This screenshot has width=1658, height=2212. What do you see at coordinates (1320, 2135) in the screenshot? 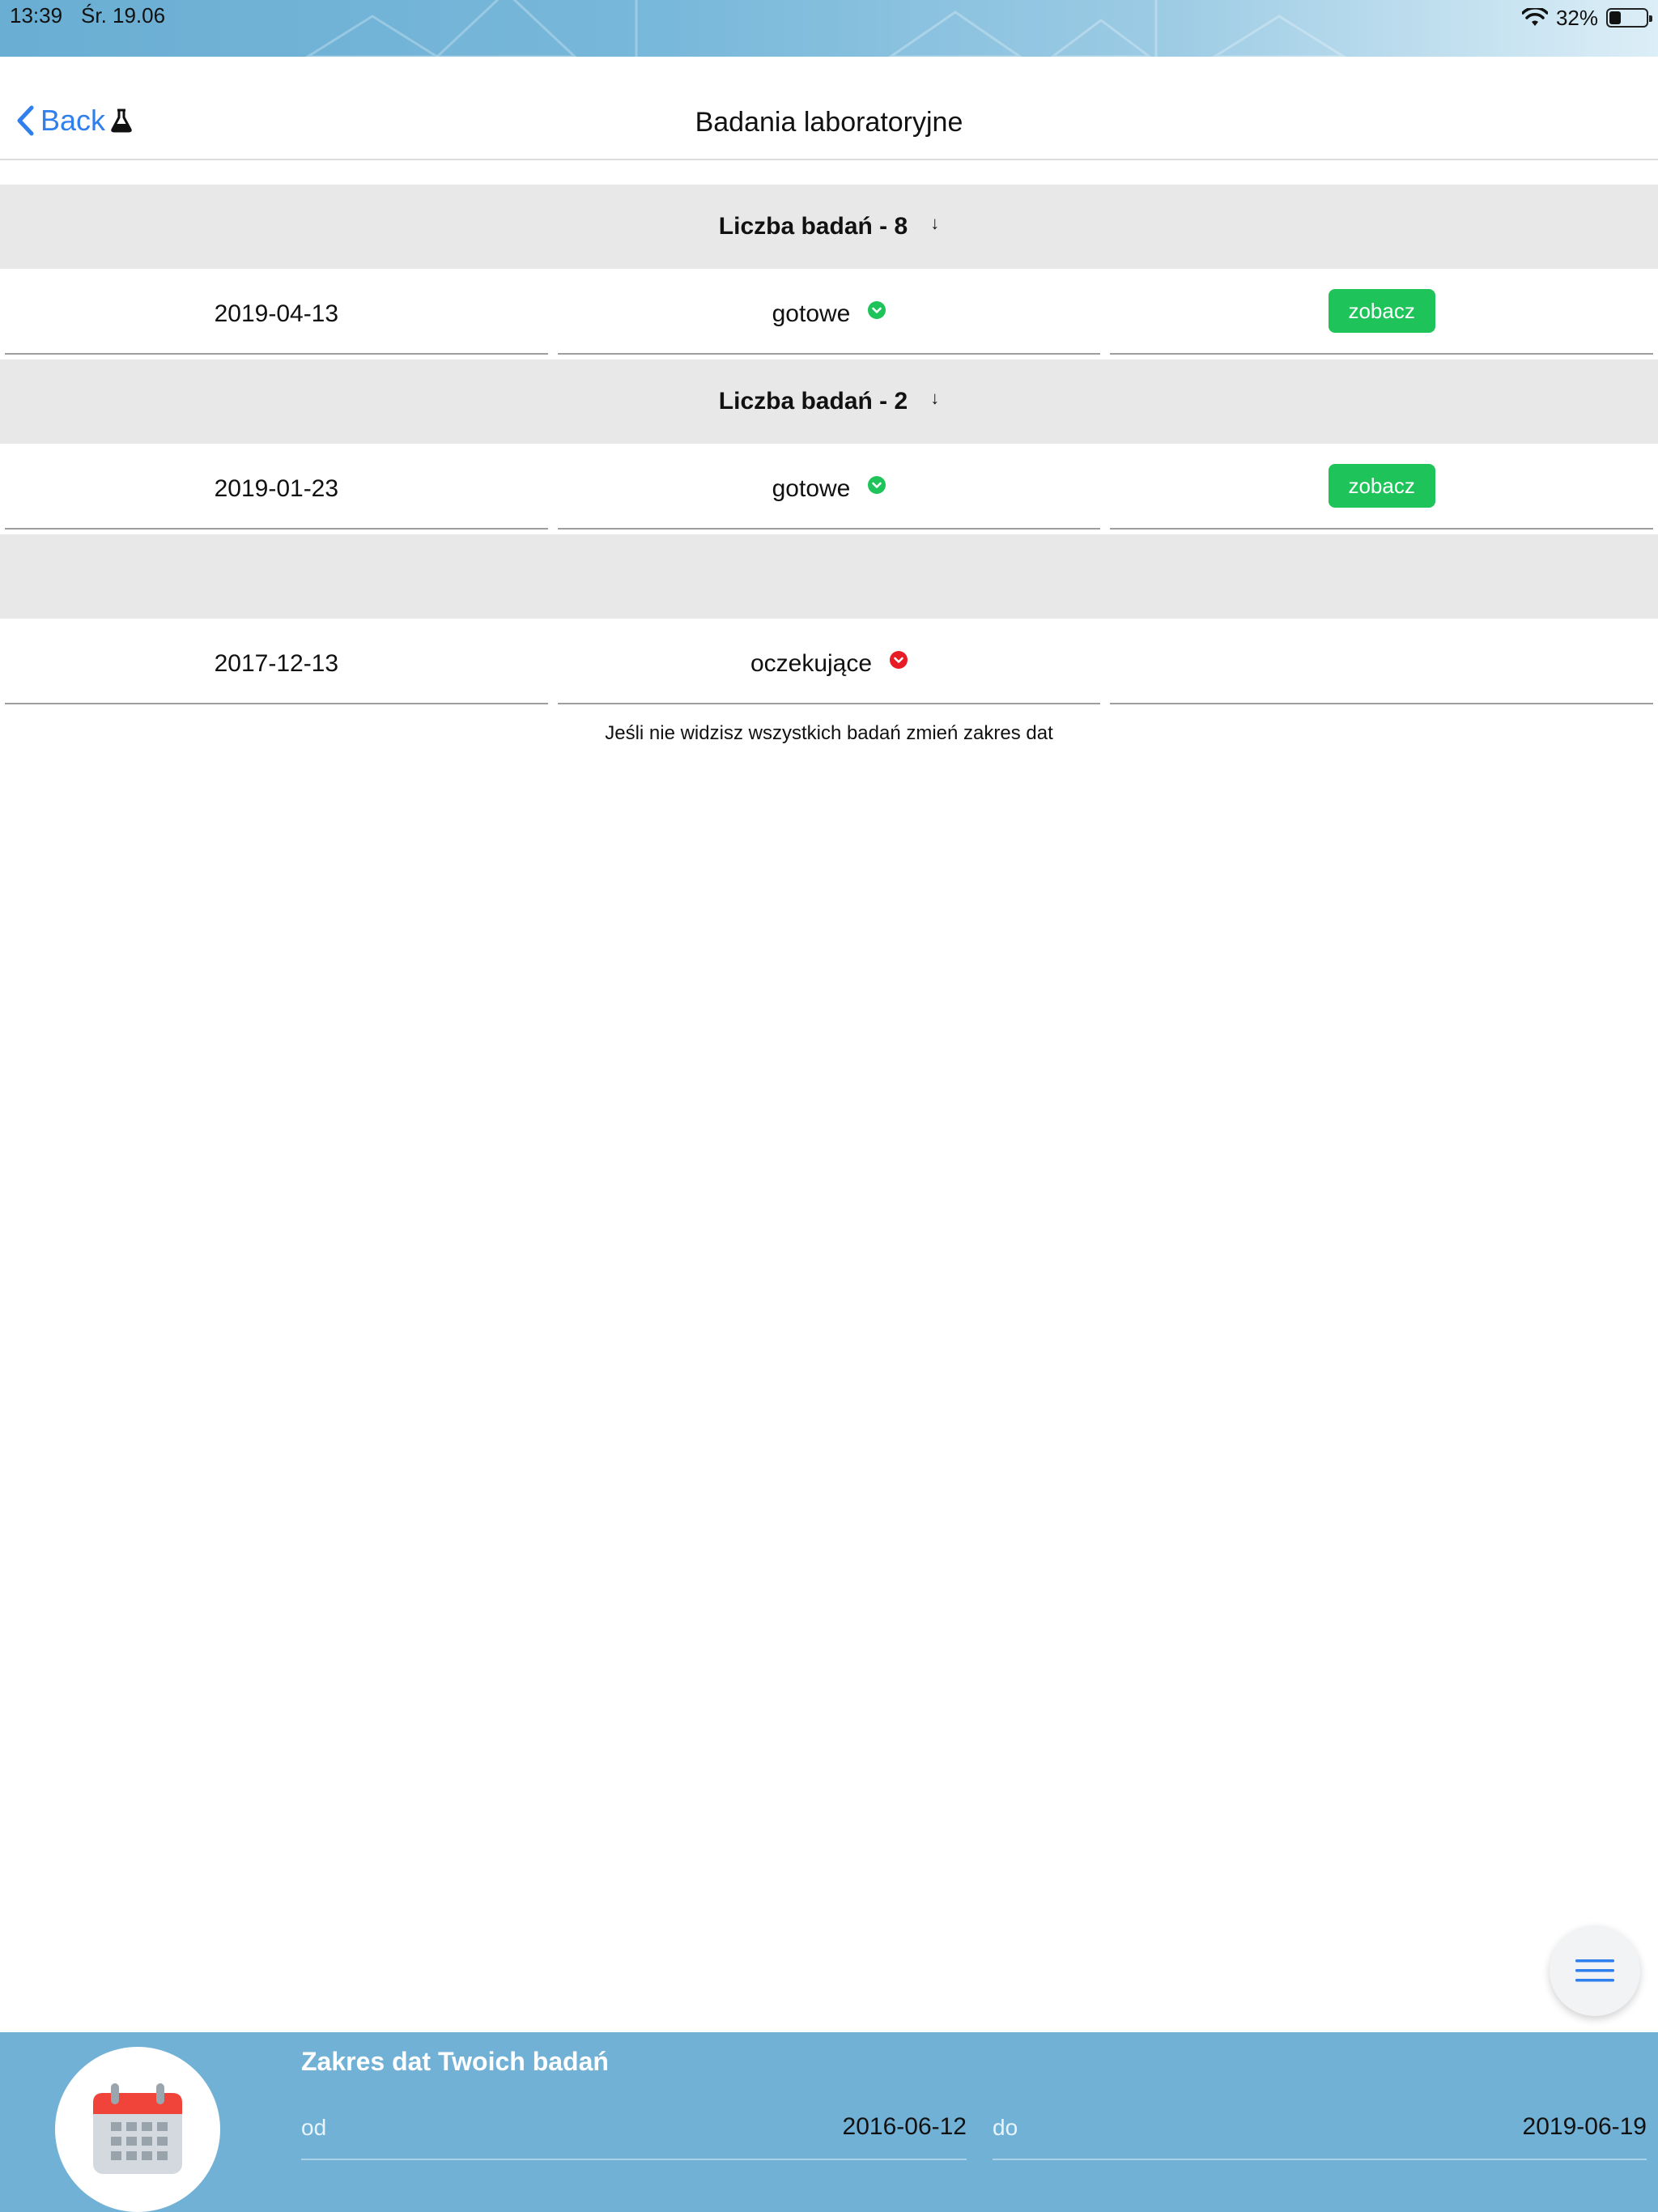
I see `date-to-field: do 2019-06-19` at bounding box center [1320, 2135].